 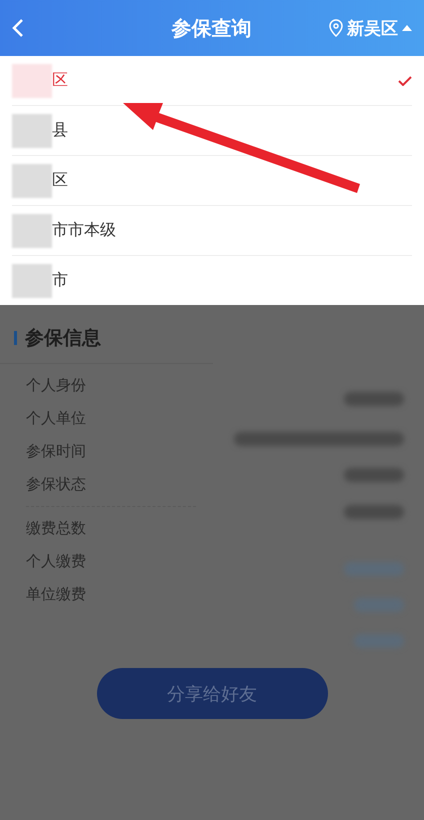 I want to click on info-label: 个人身份, so click(x=56, y=385).